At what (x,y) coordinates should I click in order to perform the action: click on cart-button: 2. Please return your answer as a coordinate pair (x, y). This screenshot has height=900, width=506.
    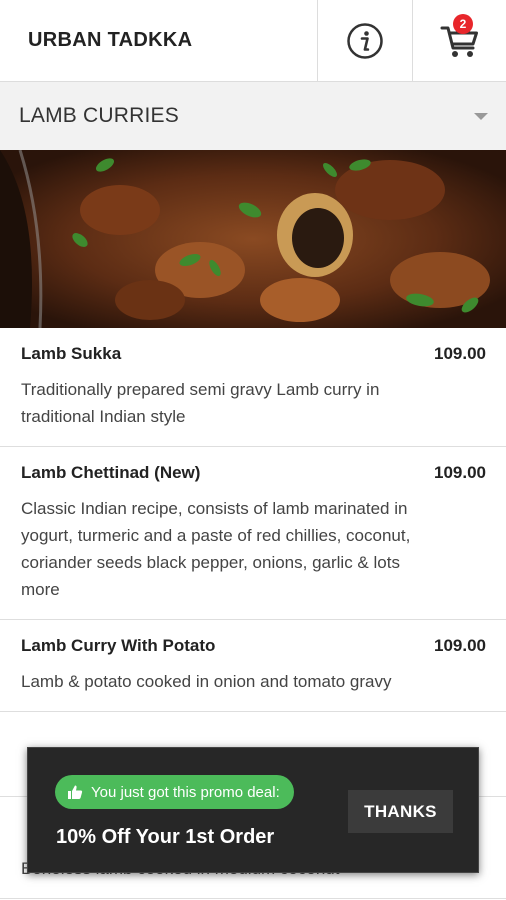
    Looking at the image, I should click on (459, 41).